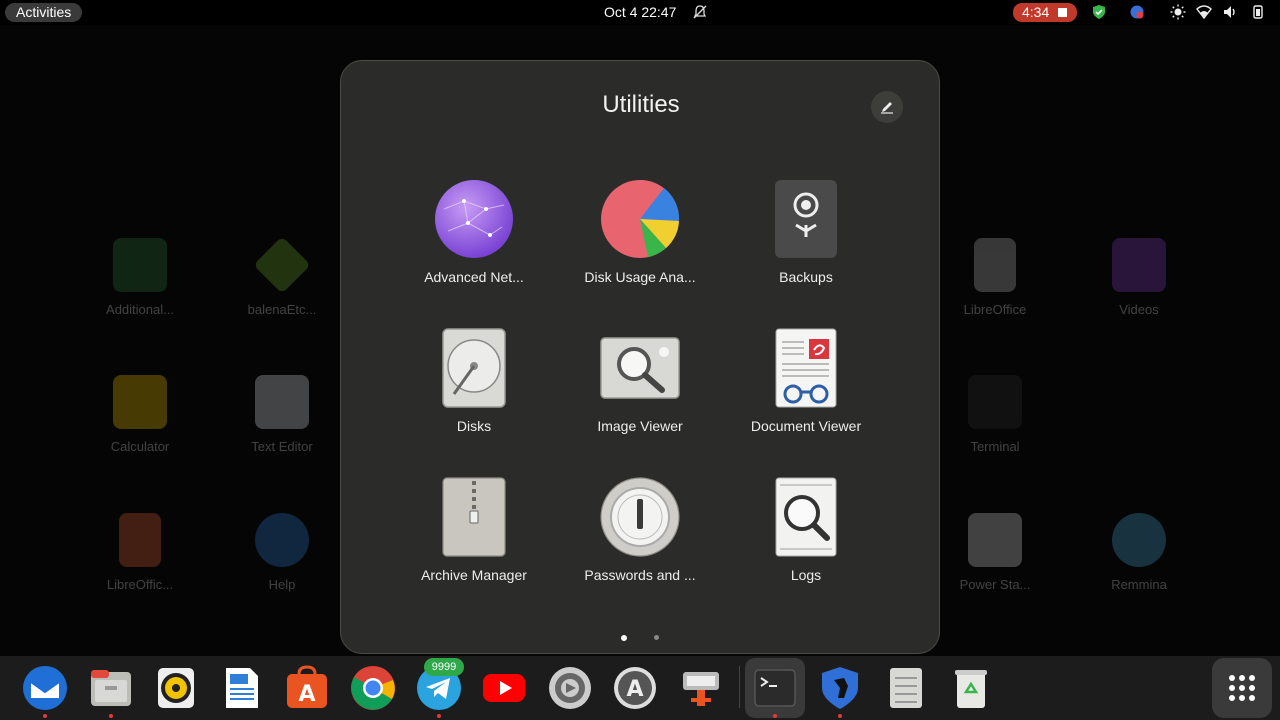 This screenshot has width=1280, height=720. I want to click on libreoffice-writer-icon, so click(242, 688).